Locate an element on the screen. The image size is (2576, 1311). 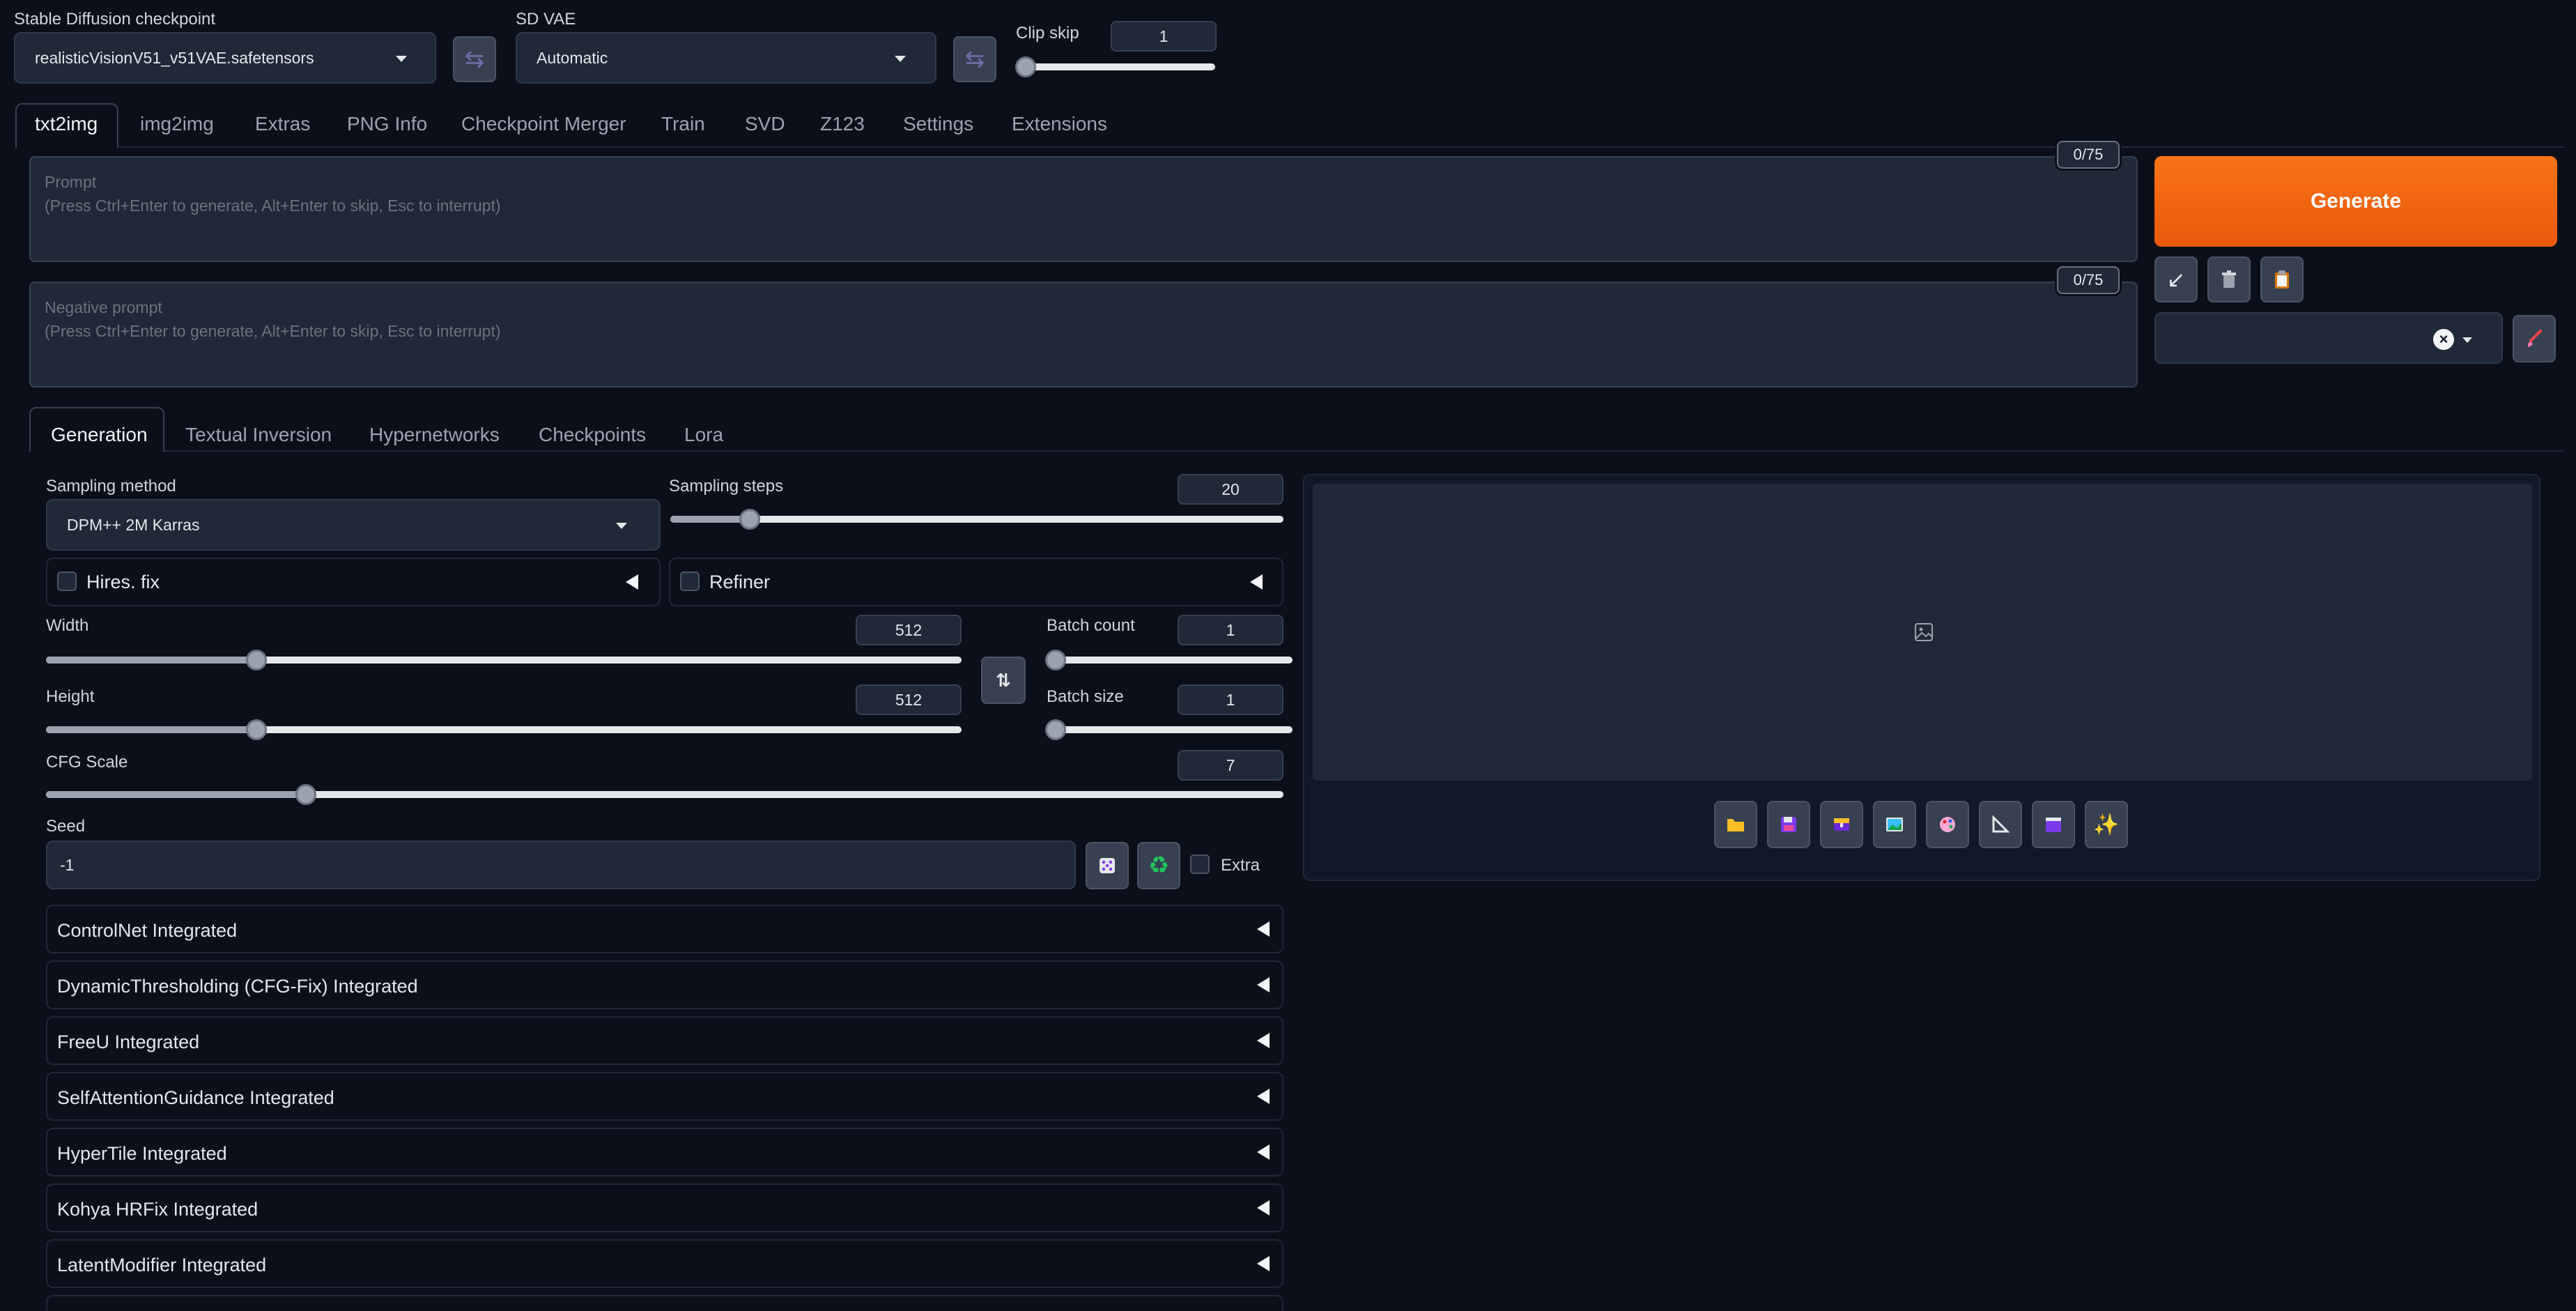
width-input: 512 is located at coordinates (909, 630).